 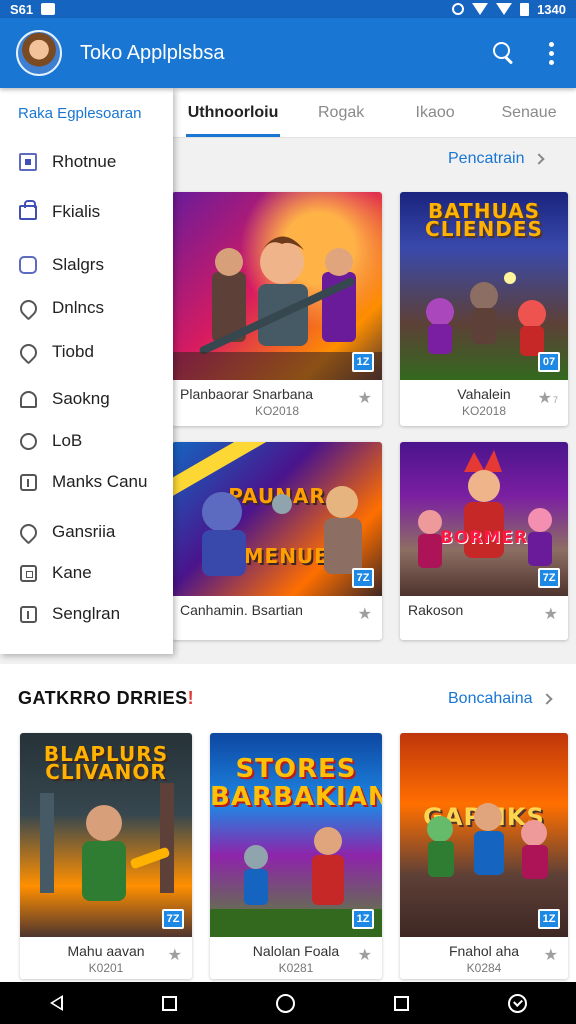 I want to click on app-card: BORMER 7Z Rakoson ★, so click(x=484, y=541).